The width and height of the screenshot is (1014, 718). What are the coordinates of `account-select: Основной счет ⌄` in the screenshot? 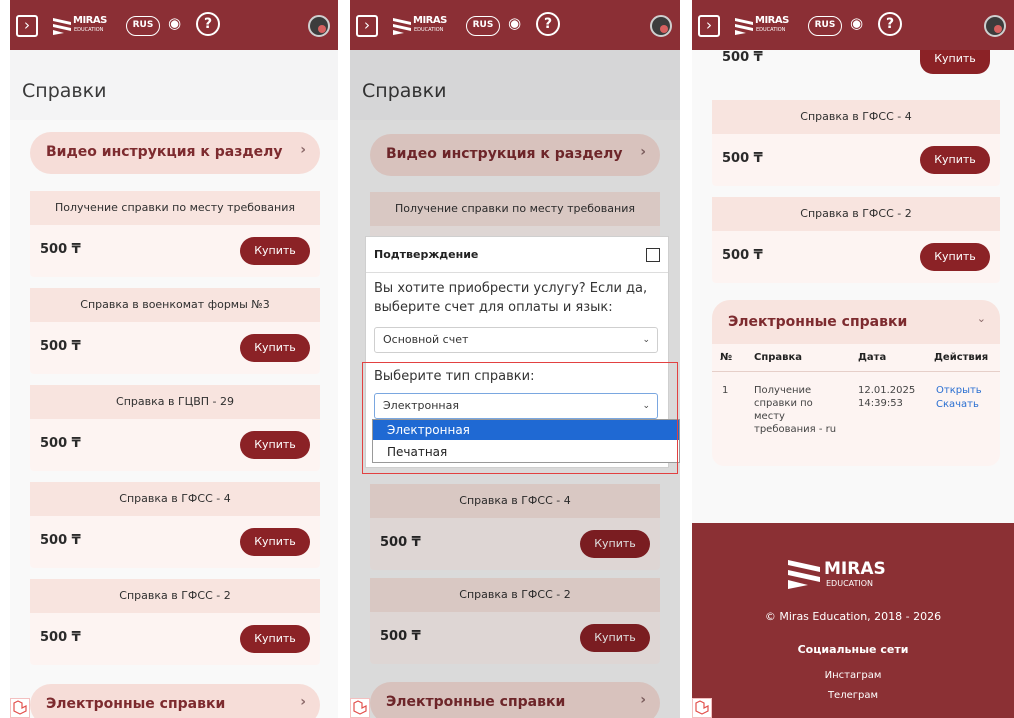 It's located at (516, 340).